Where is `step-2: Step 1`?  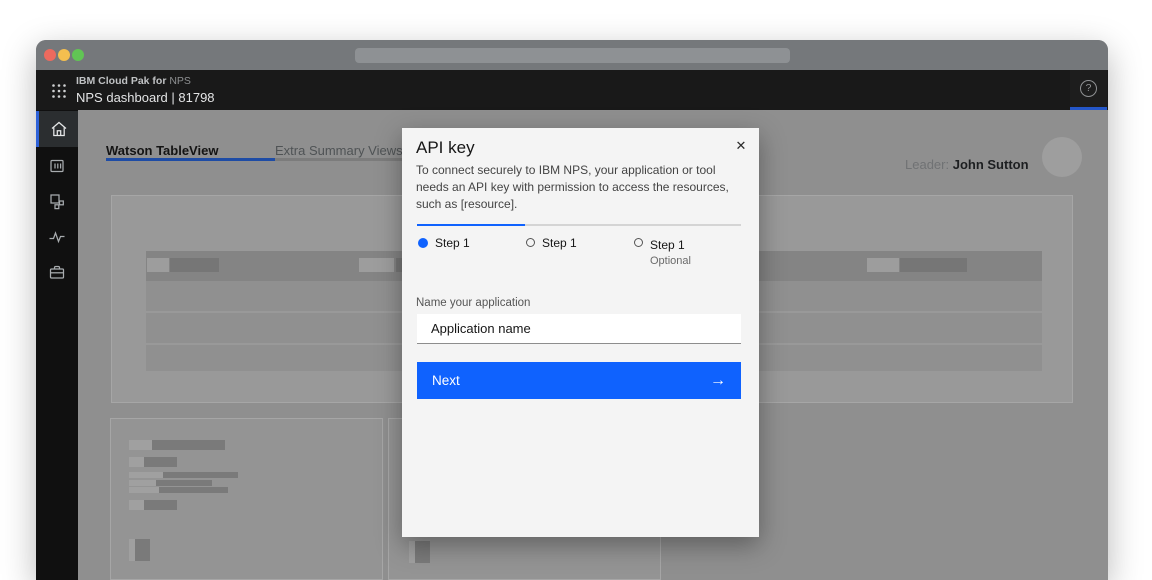 step-2: Step 1 is located at coordinates (579, 251).